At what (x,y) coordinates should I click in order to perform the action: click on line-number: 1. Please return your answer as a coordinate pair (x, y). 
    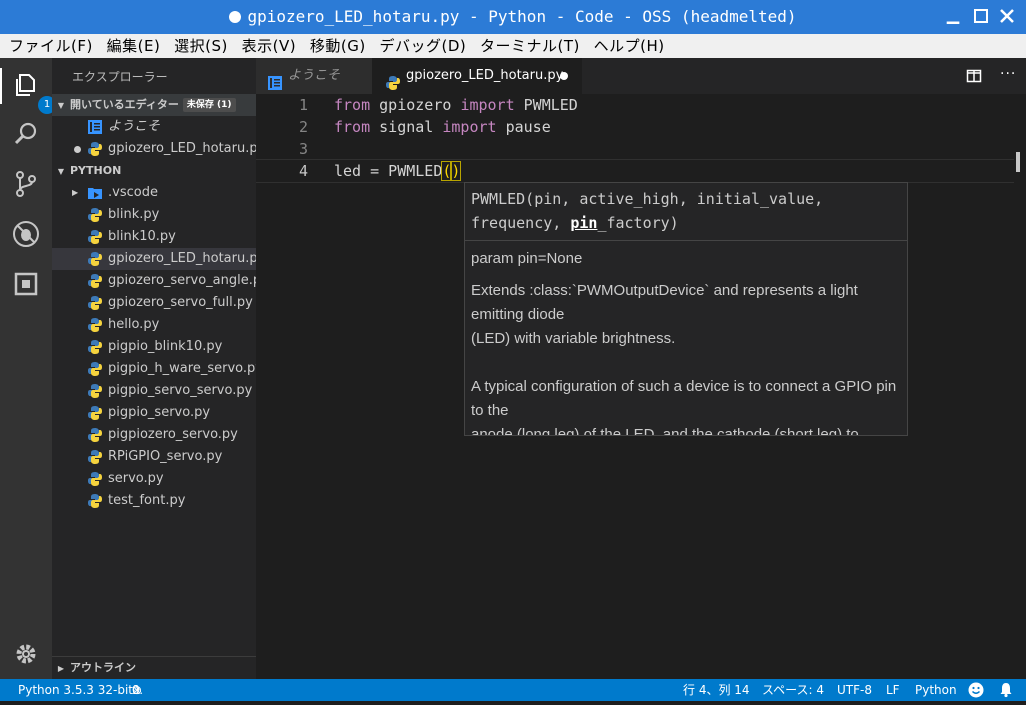
    Looking at the image, I should click on (303, 105).